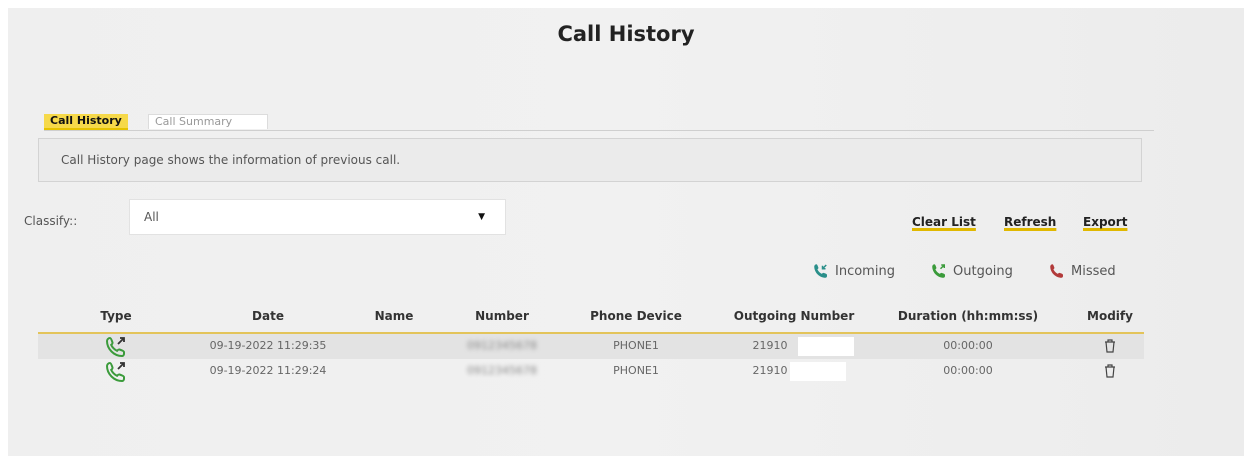  I want to click on column-header-phone-device: Phone Device, so click(636, 316).